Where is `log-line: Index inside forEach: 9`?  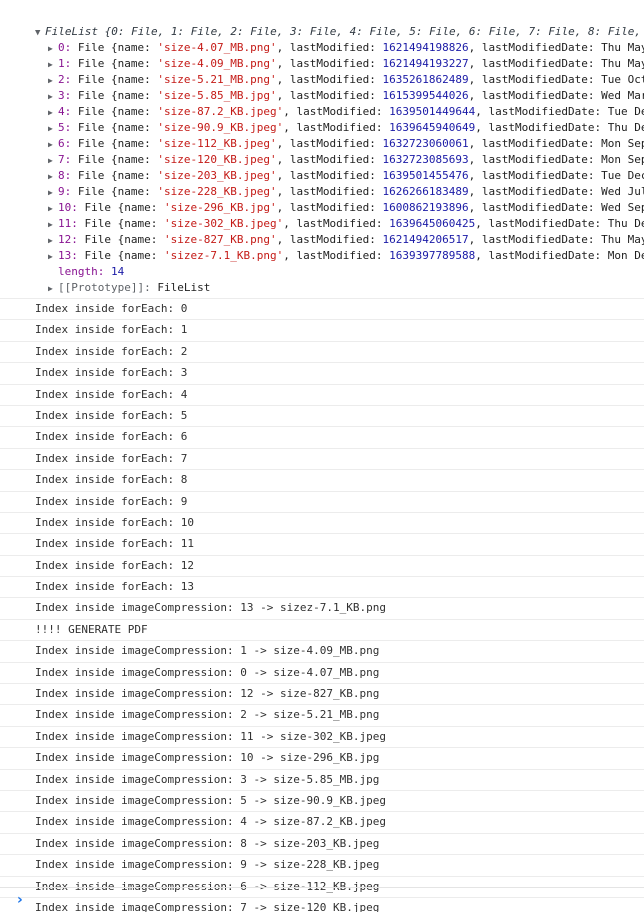 log-line: Index inside forEach: 9 is located at coordinates (322, 502).